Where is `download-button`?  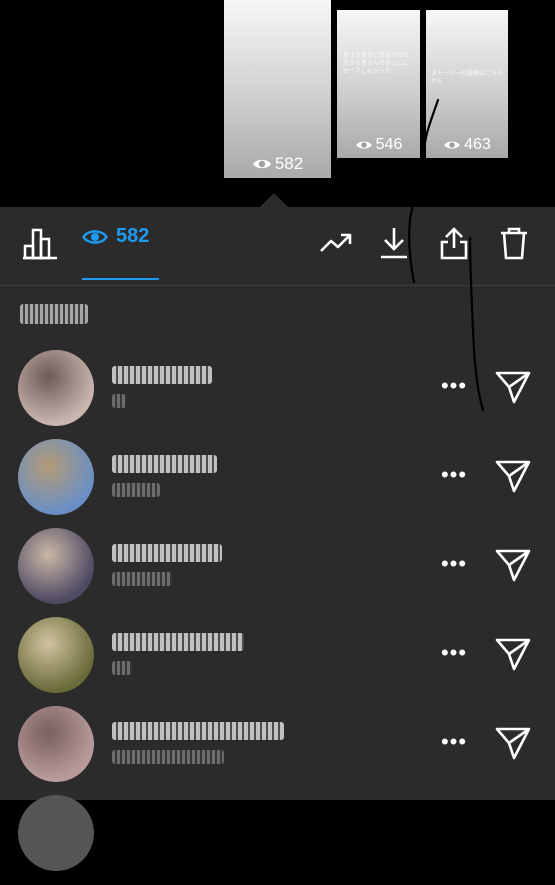
download-button is located at coordinates (394, 243).